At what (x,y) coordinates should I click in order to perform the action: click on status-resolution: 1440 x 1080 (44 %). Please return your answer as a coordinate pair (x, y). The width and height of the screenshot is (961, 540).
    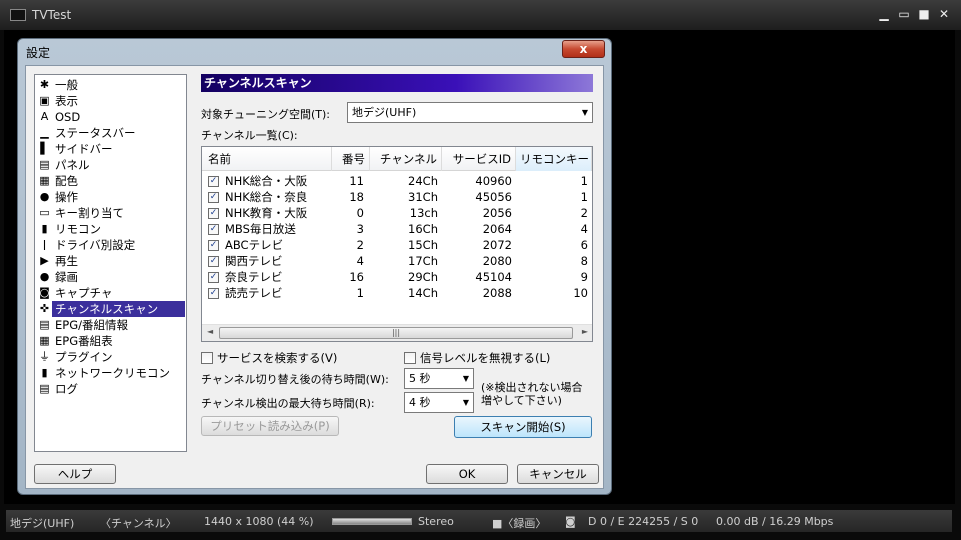
    Looking at the image, I should click on (259, 521).